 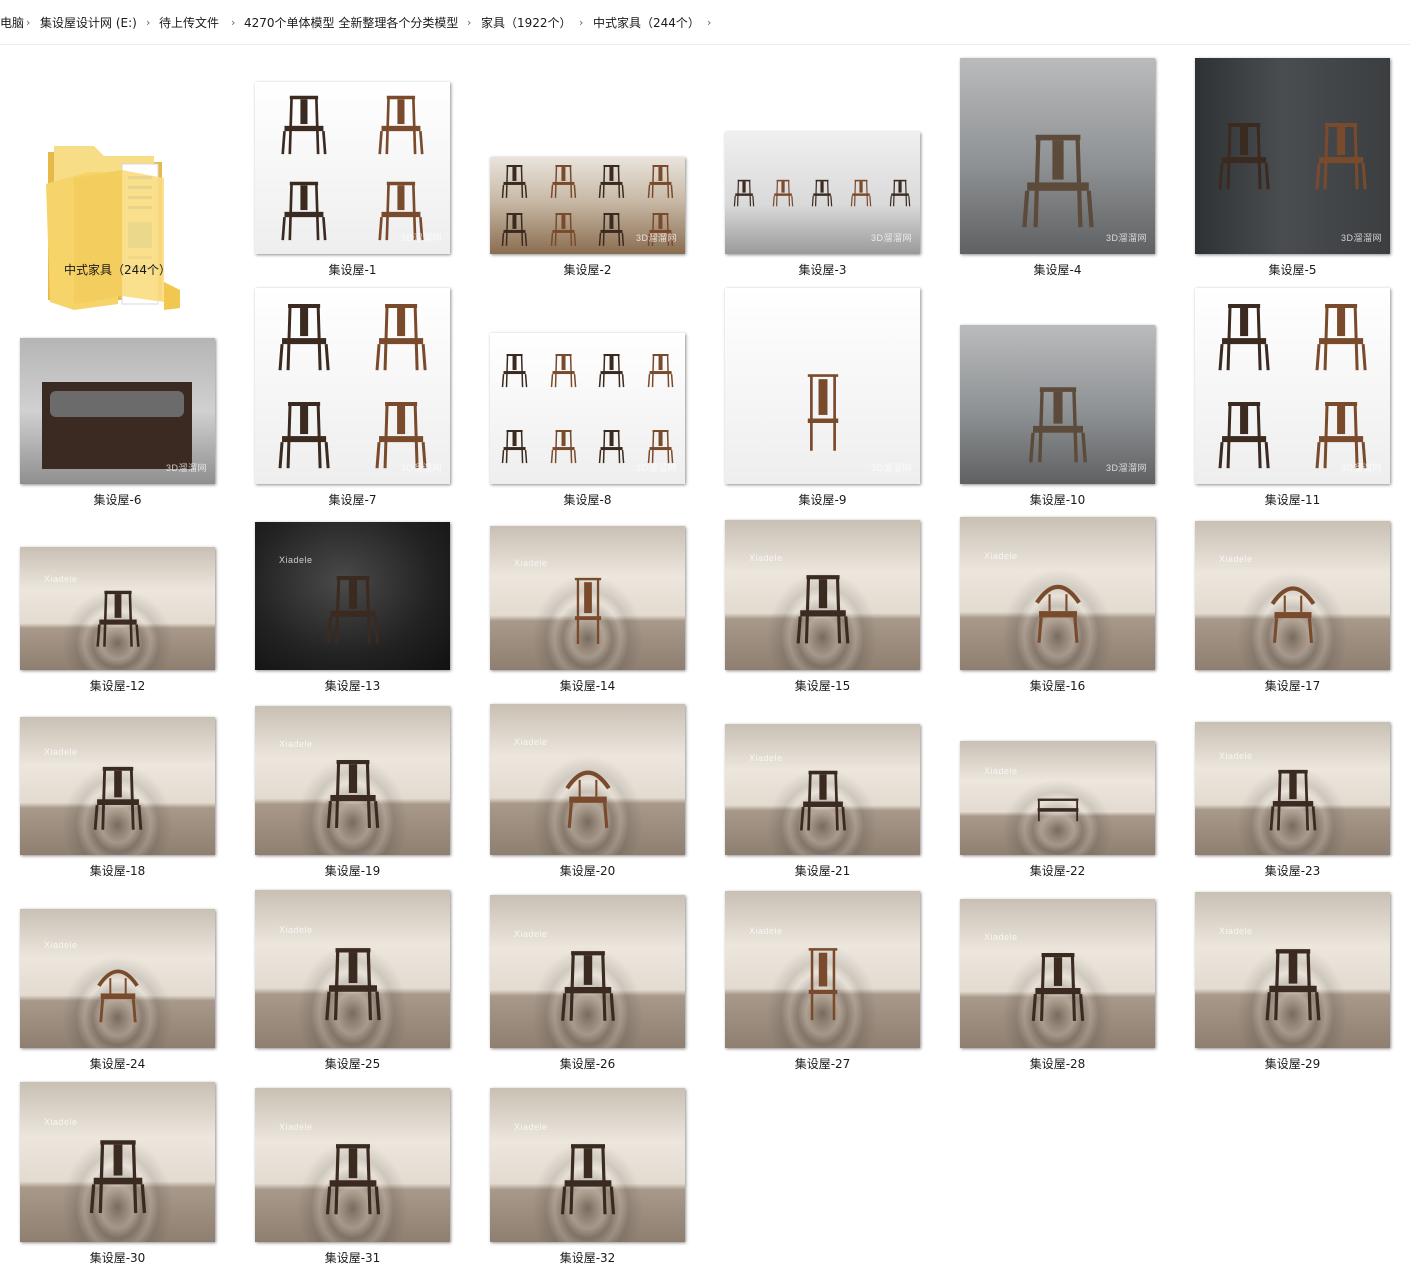 What do you see at coordinates (352, 1258) in the screenshot?
I see `file-label: 集设屋-31` at bounding box center [352, 1258].